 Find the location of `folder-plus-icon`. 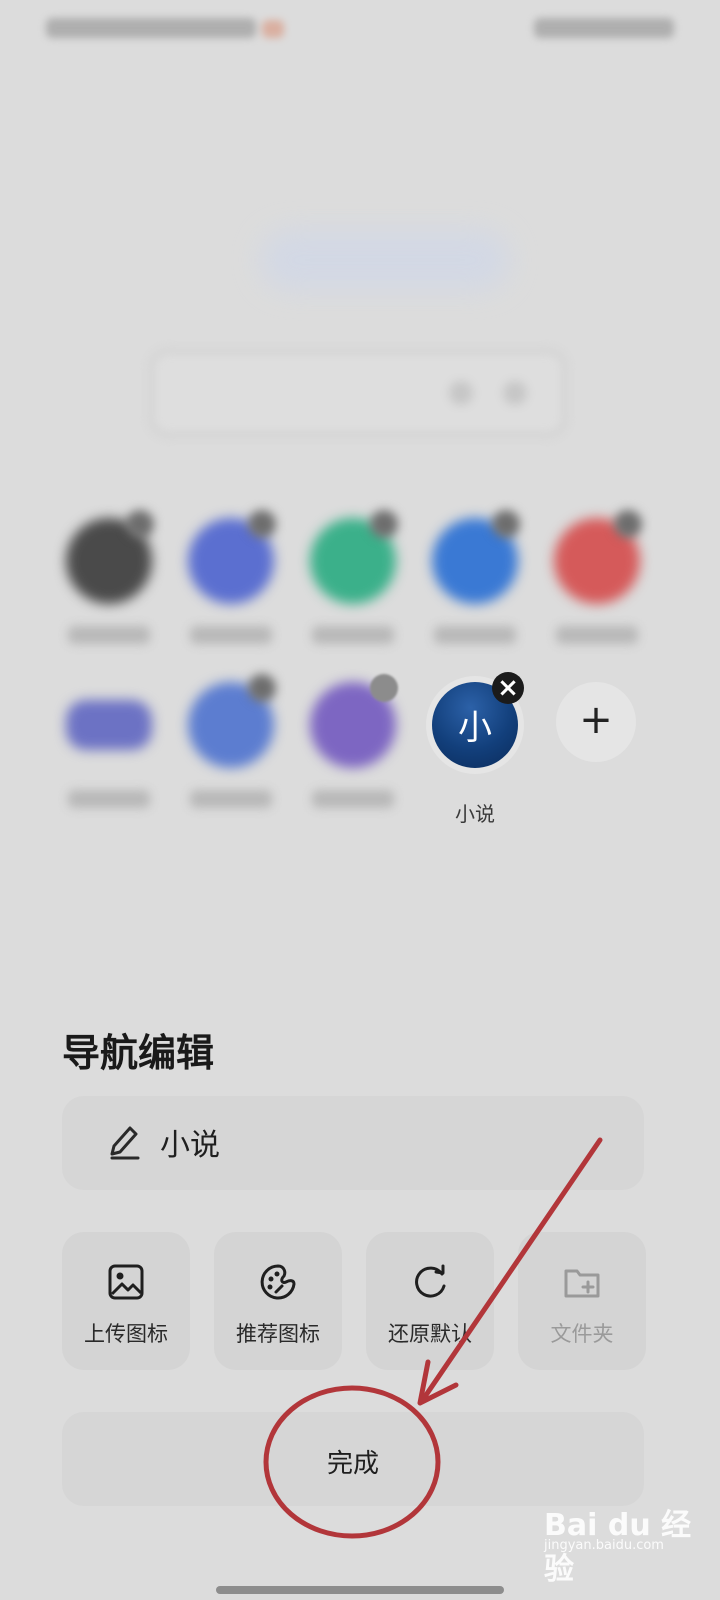

folder-plus-icon is located at coordinates (582, 1283).